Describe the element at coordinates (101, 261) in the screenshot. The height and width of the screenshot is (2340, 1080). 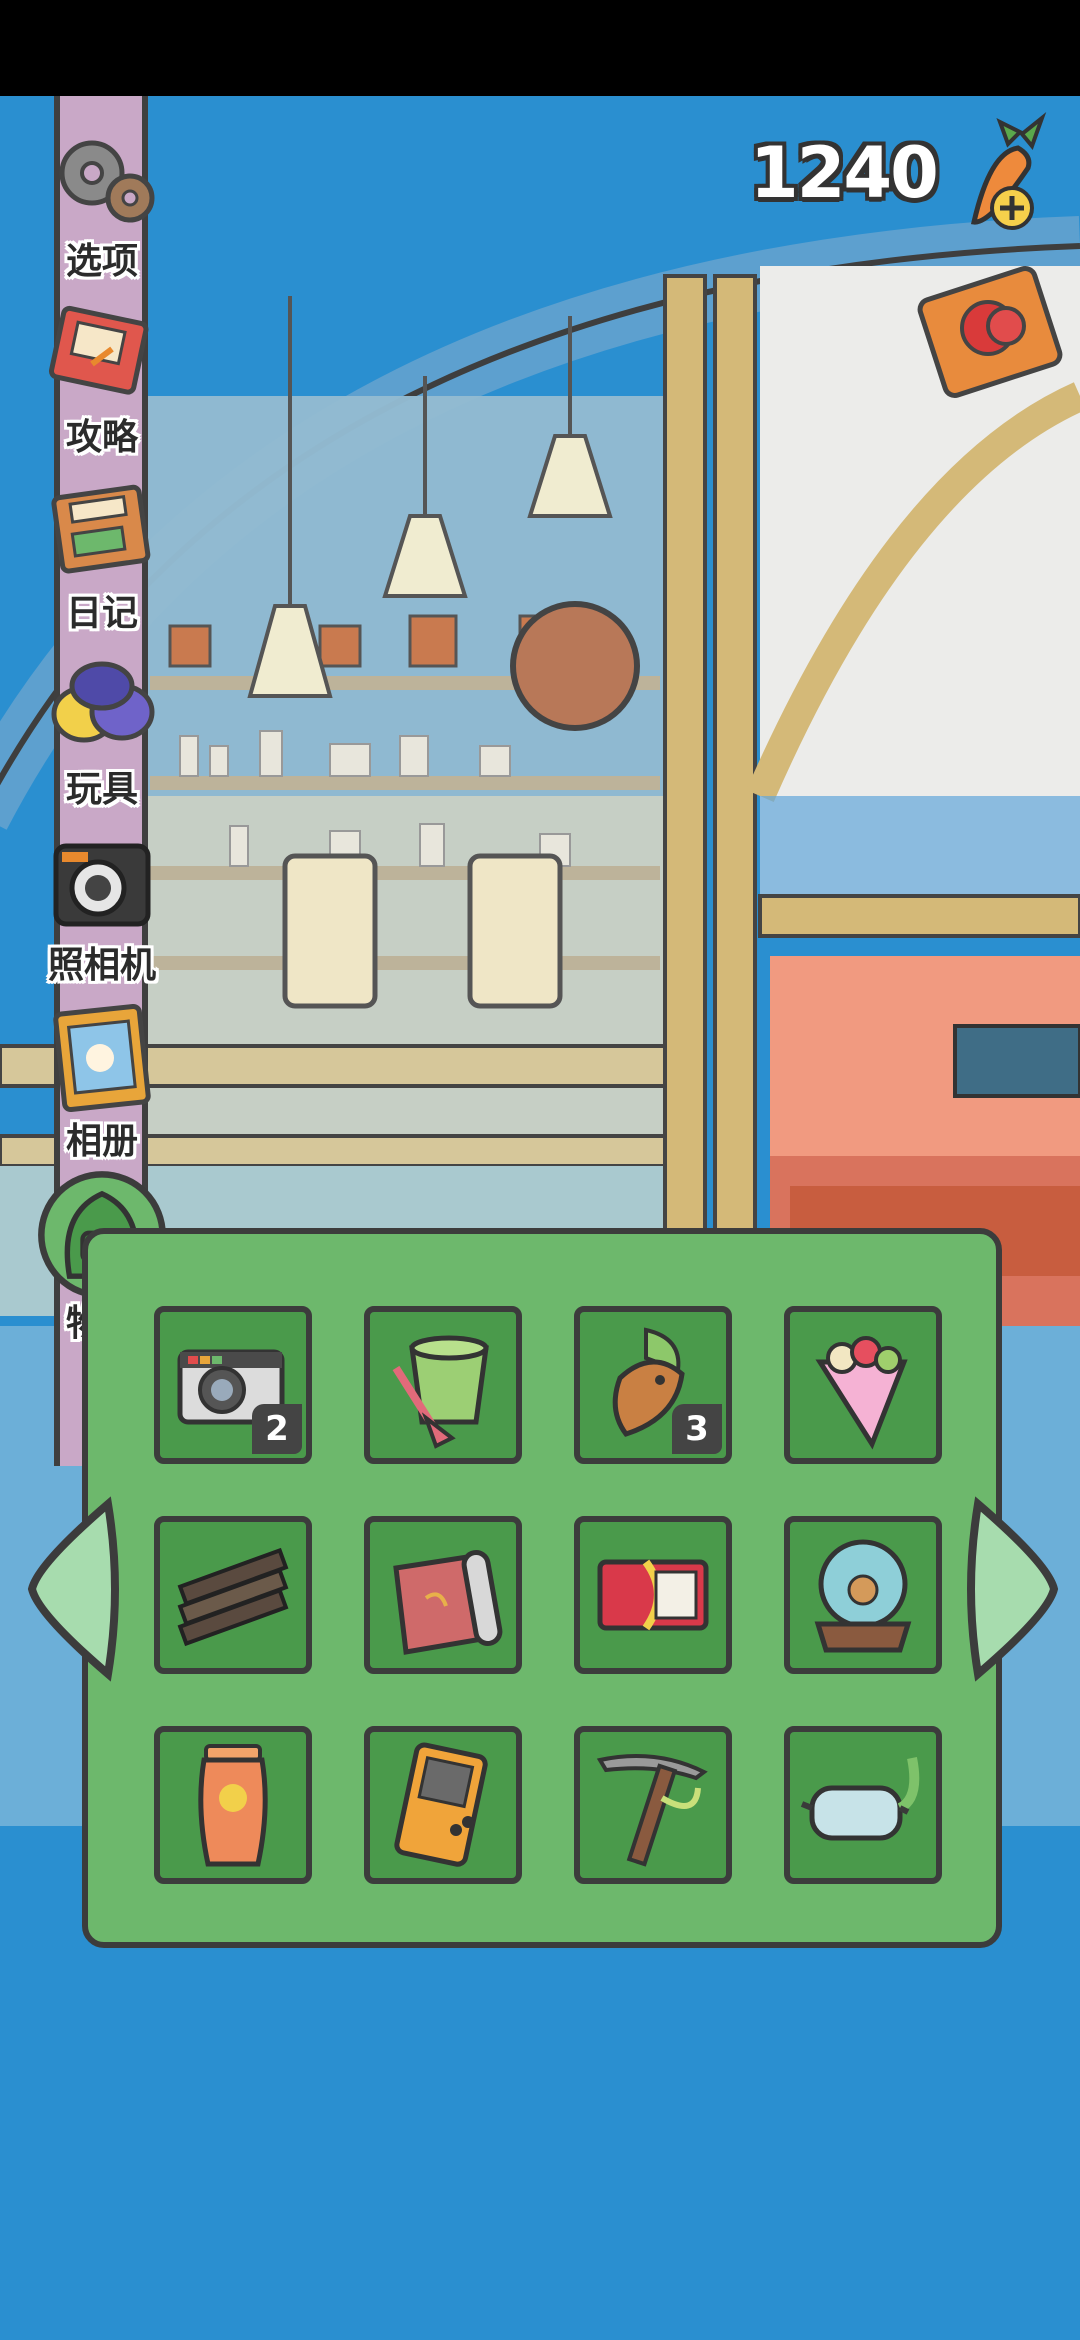
I see `menu-options-label: 选项` at that location.